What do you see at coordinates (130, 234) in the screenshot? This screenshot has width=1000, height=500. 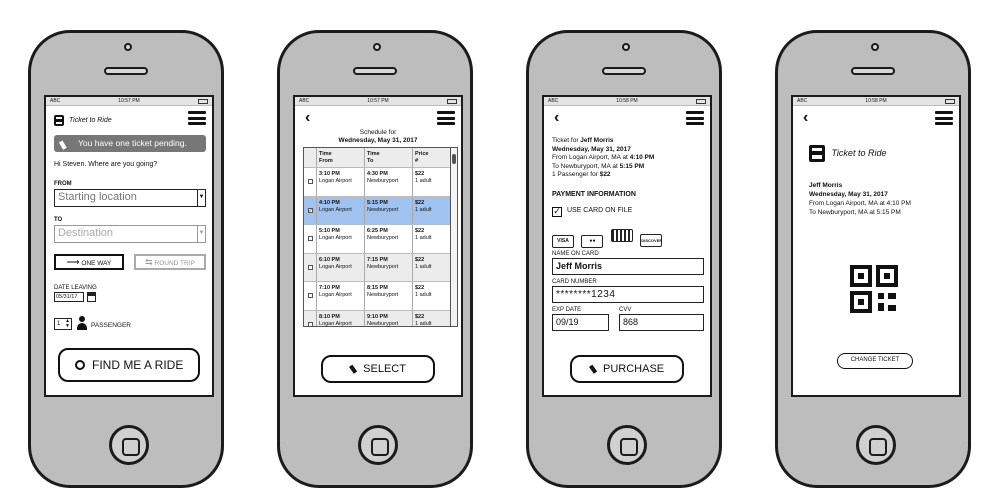 I see `to-select: Destination ▼` at bounding box center [130, 234].